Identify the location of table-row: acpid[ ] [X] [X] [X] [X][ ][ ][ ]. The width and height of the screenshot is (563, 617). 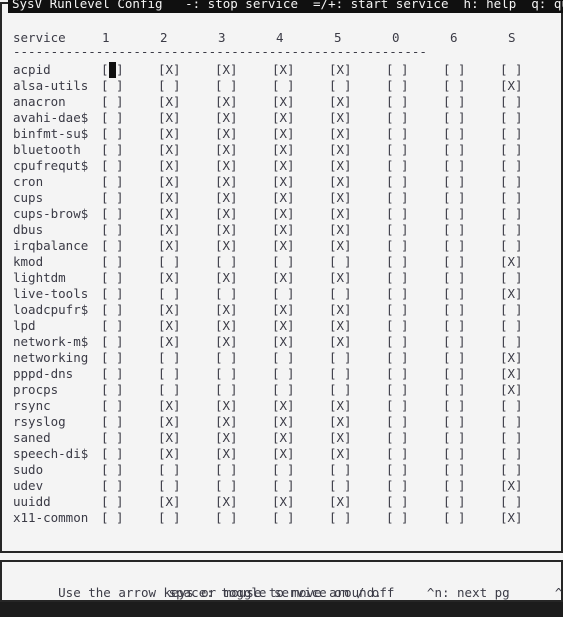
(284, 70).